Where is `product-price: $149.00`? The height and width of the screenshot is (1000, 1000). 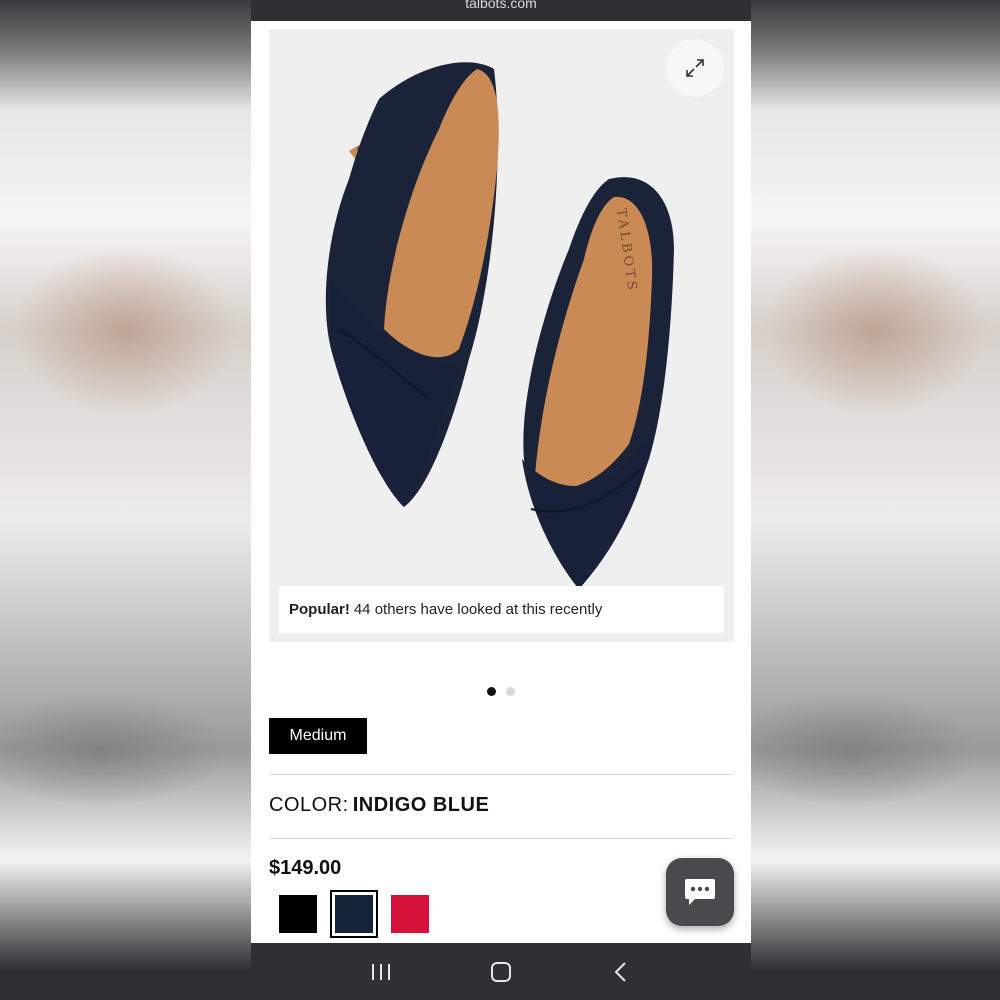
product-price: $149.00 is located at coordinates (305, 868).